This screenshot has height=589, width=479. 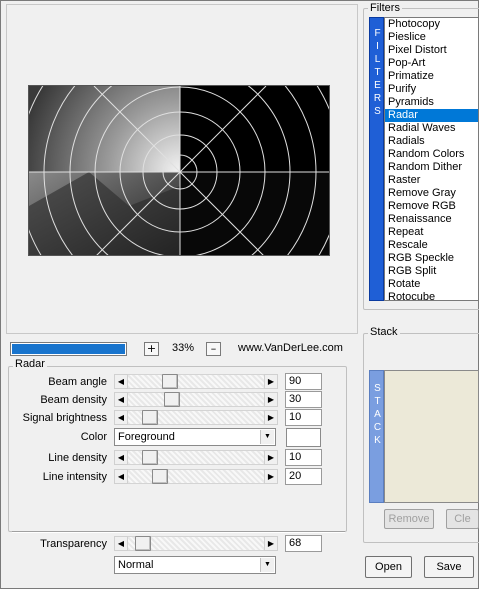 I want to click on filter-list-item: Rotate, so click(x=431, y=284).